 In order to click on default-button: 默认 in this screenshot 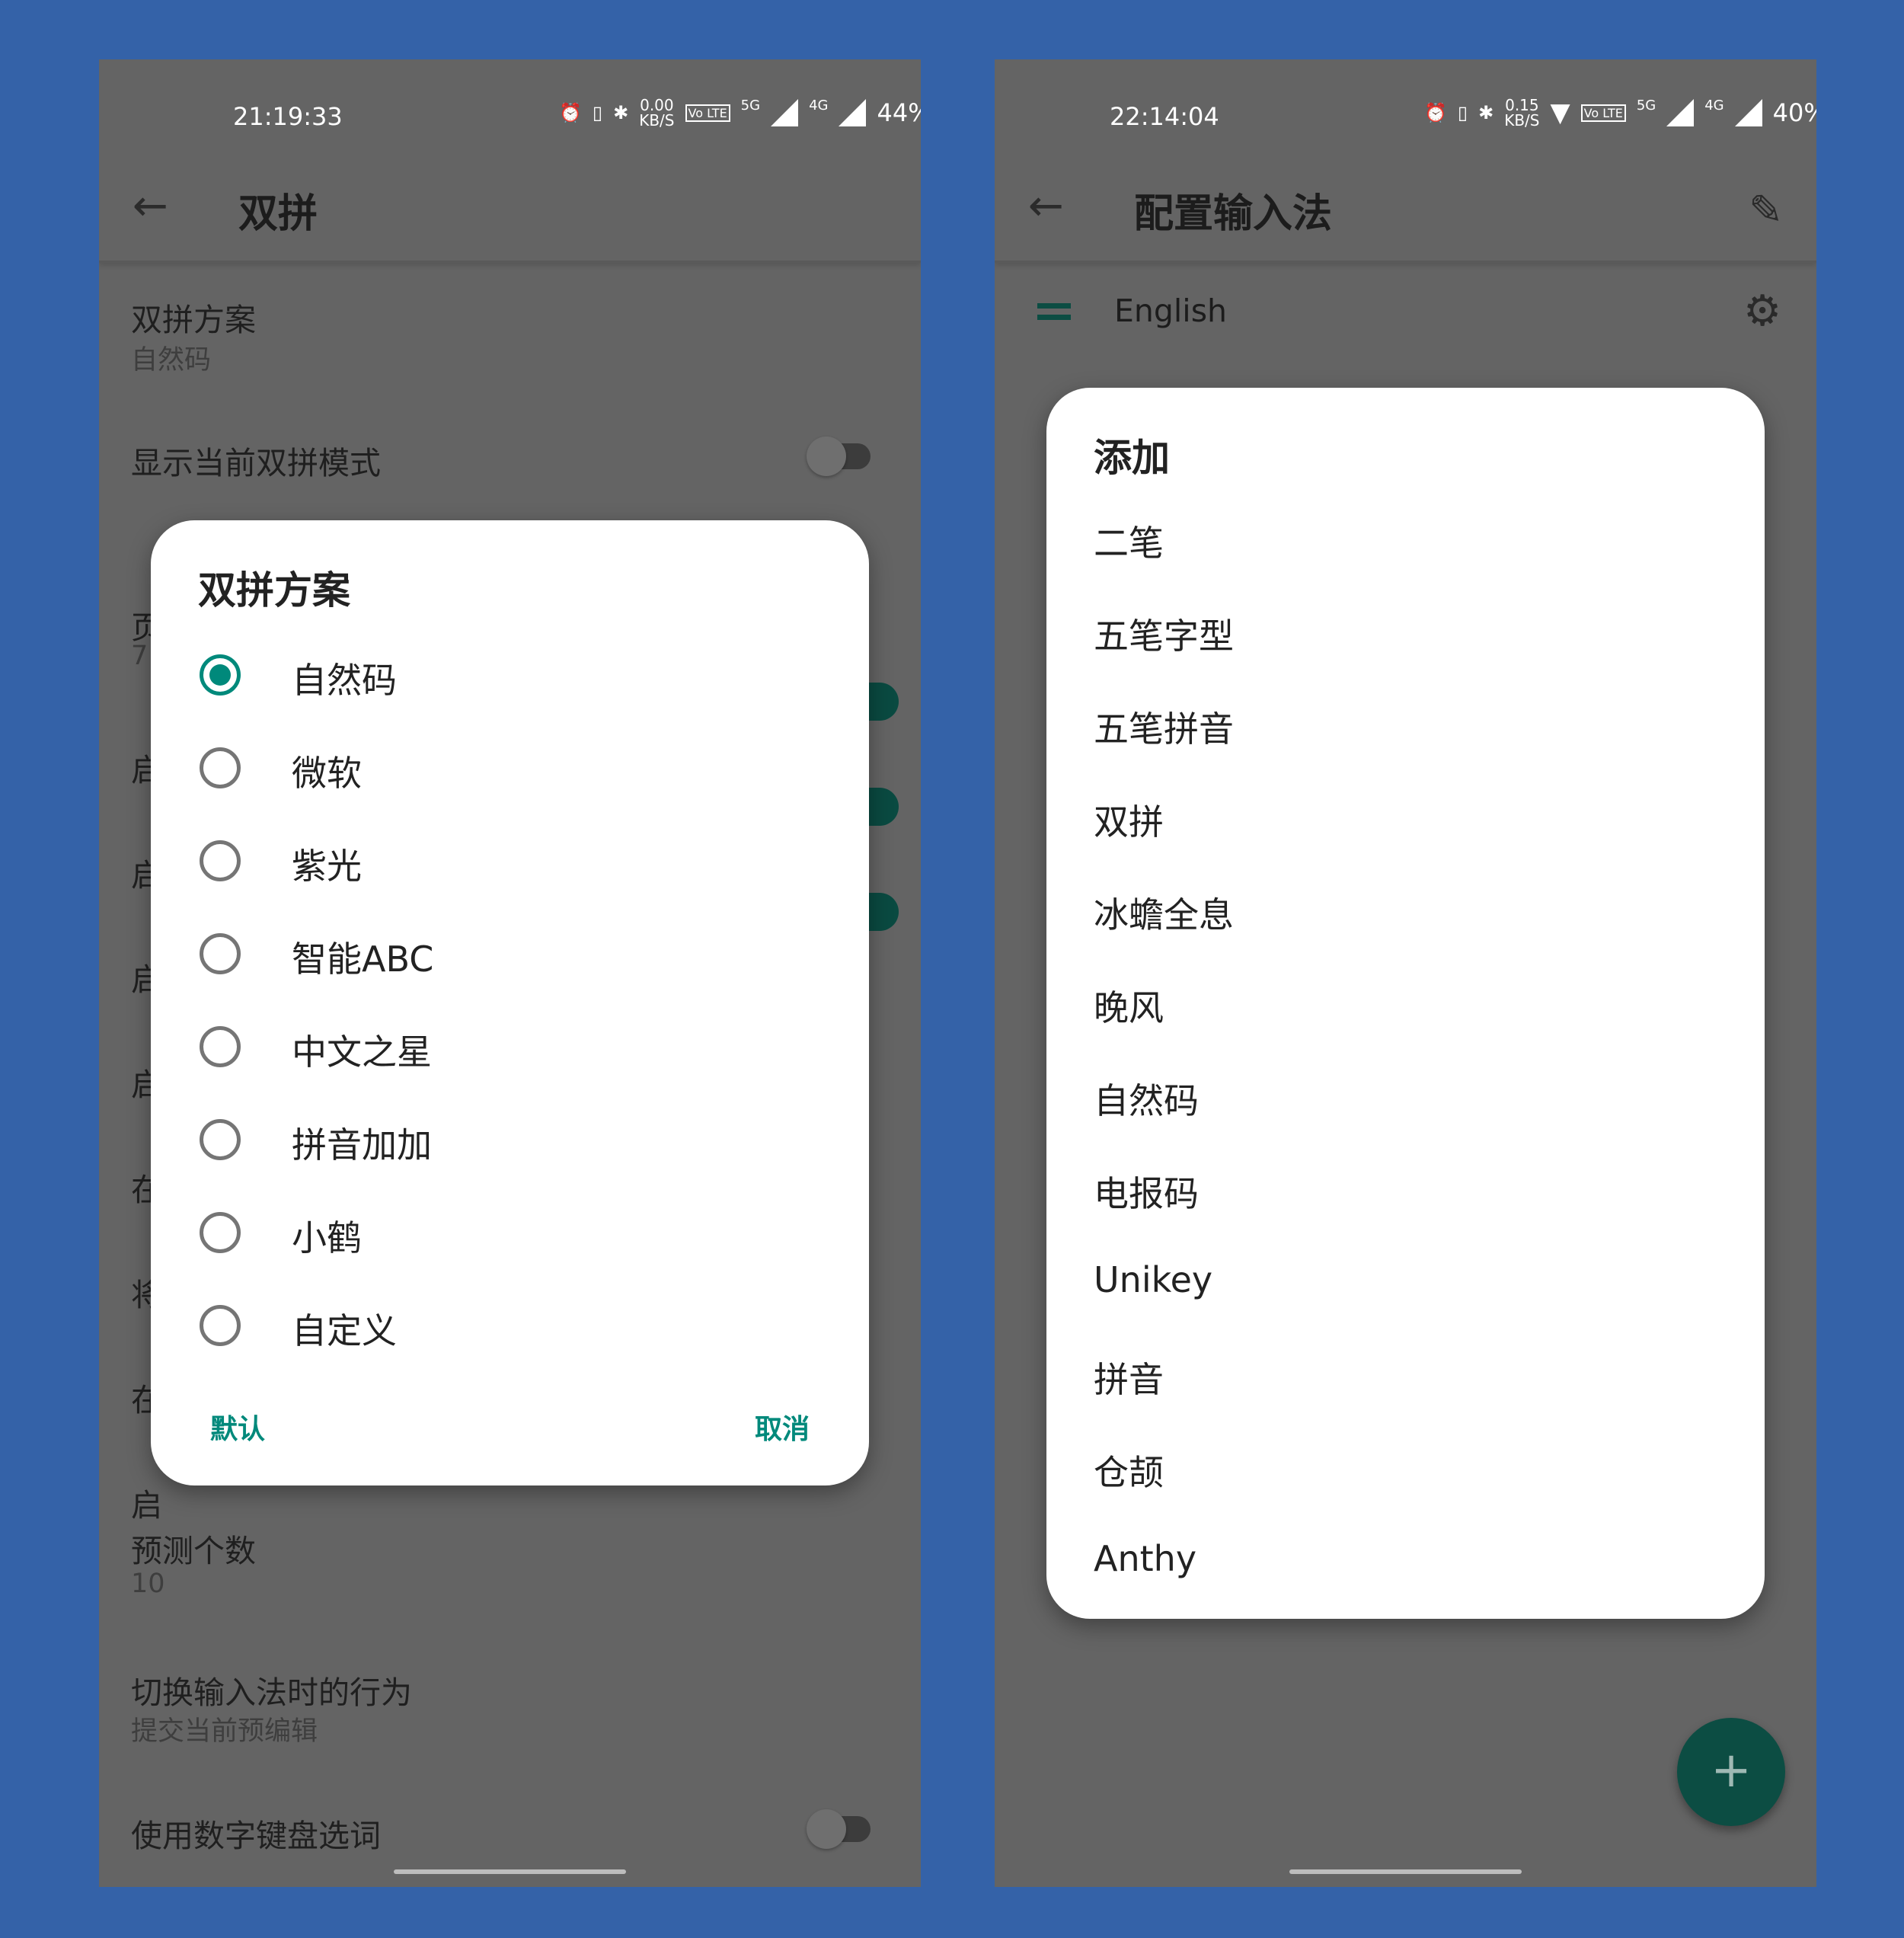, I will do `click(238, 1427)`.